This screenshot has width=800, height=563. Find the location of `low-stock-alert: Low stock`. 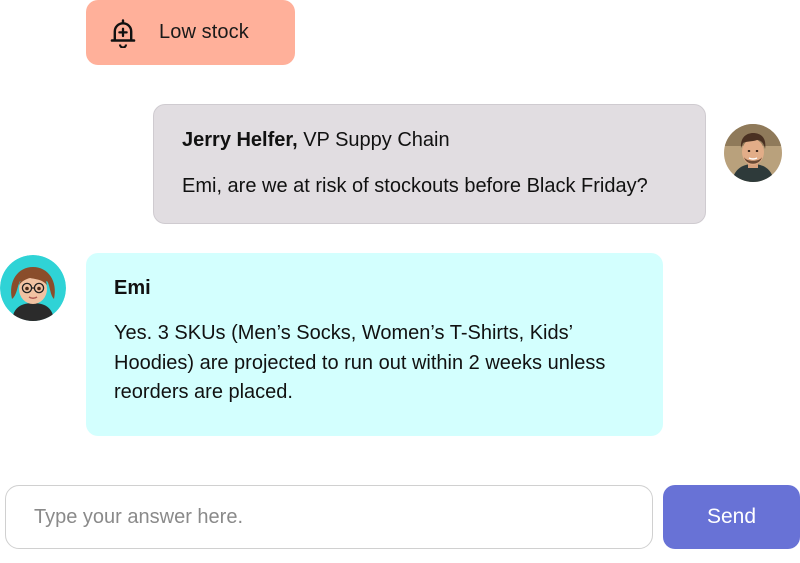

low-stock-alert: Low stock is located at coordinates (190, 32).